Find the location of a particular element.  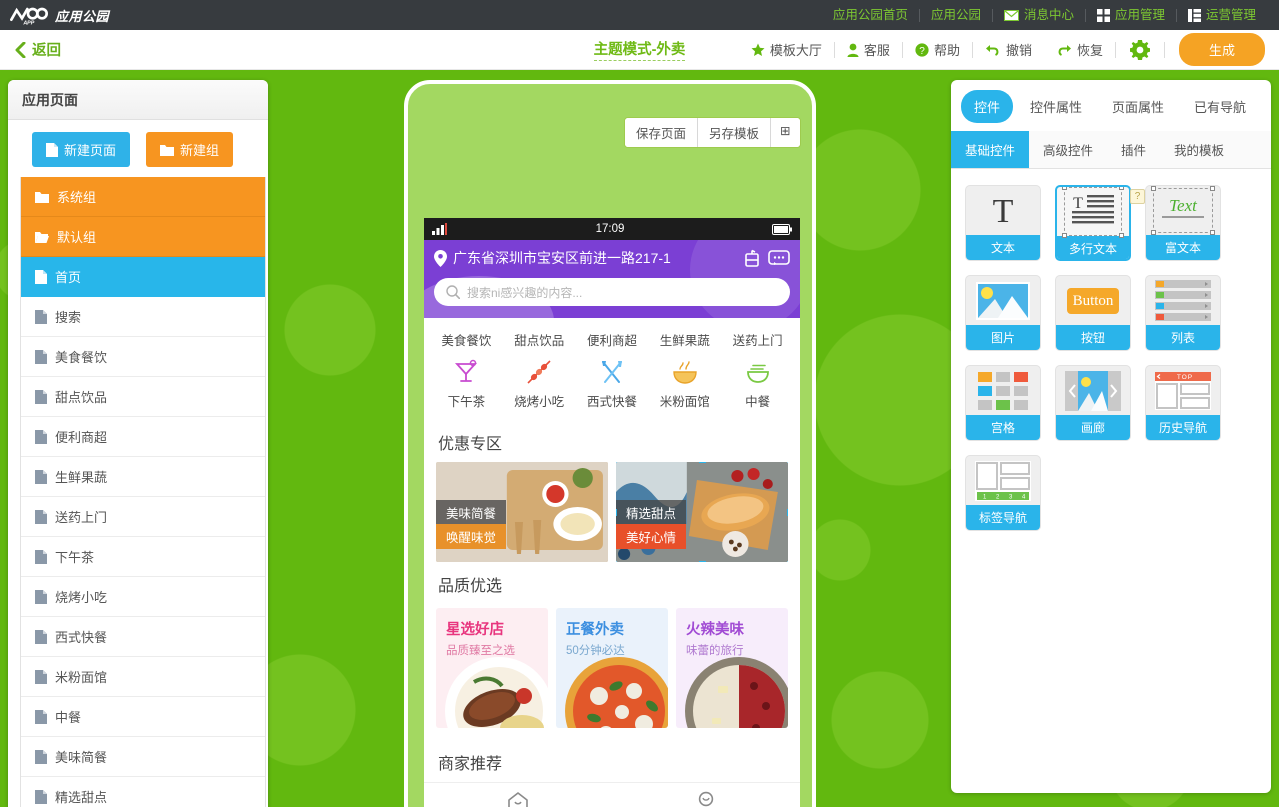

widget-box: Text 富文本 is located at coordinates (1183, 223).